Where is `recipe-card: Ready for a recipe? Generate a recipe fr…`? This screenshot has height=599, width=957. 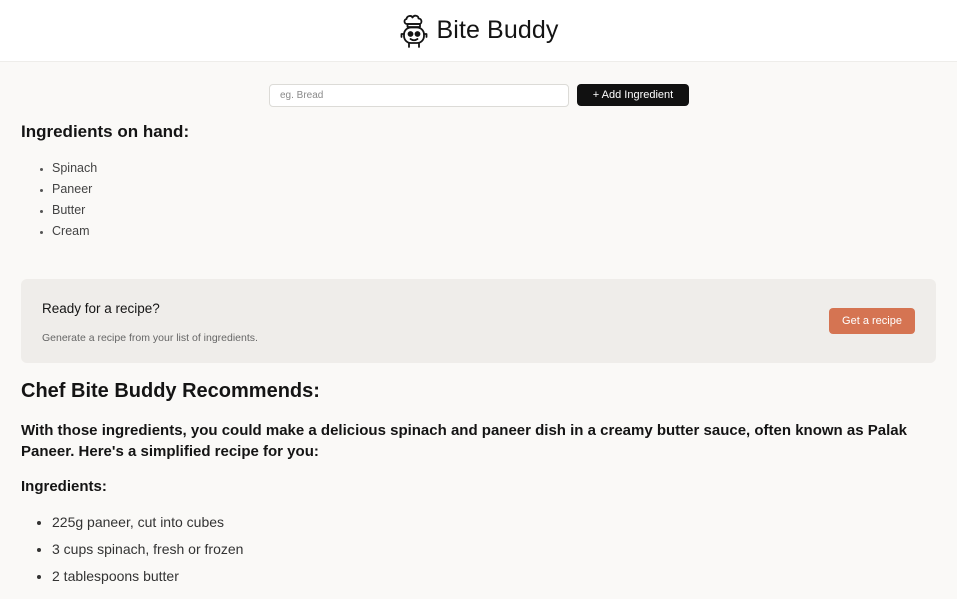 recipe-card: Ready for a recipe? Generate a recipe fr… is located at coordinates (478, 321).